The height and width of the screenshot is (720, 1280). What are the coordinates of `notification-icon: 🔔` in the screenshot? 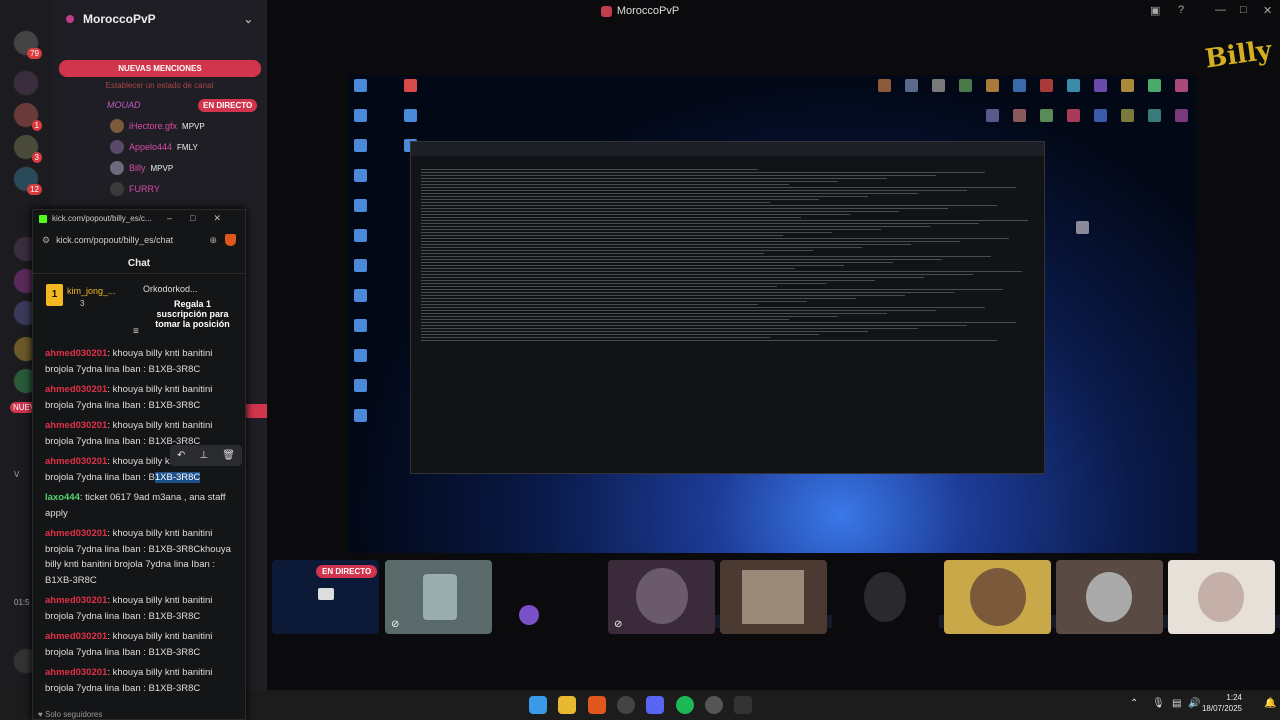 It's located at (1270, 703).